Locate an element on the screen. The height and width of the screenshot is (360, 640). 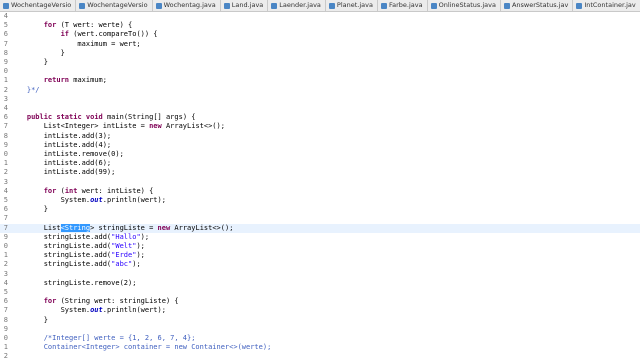
code-line: 7 maximum = wert; is located at coordinates (320, 44).